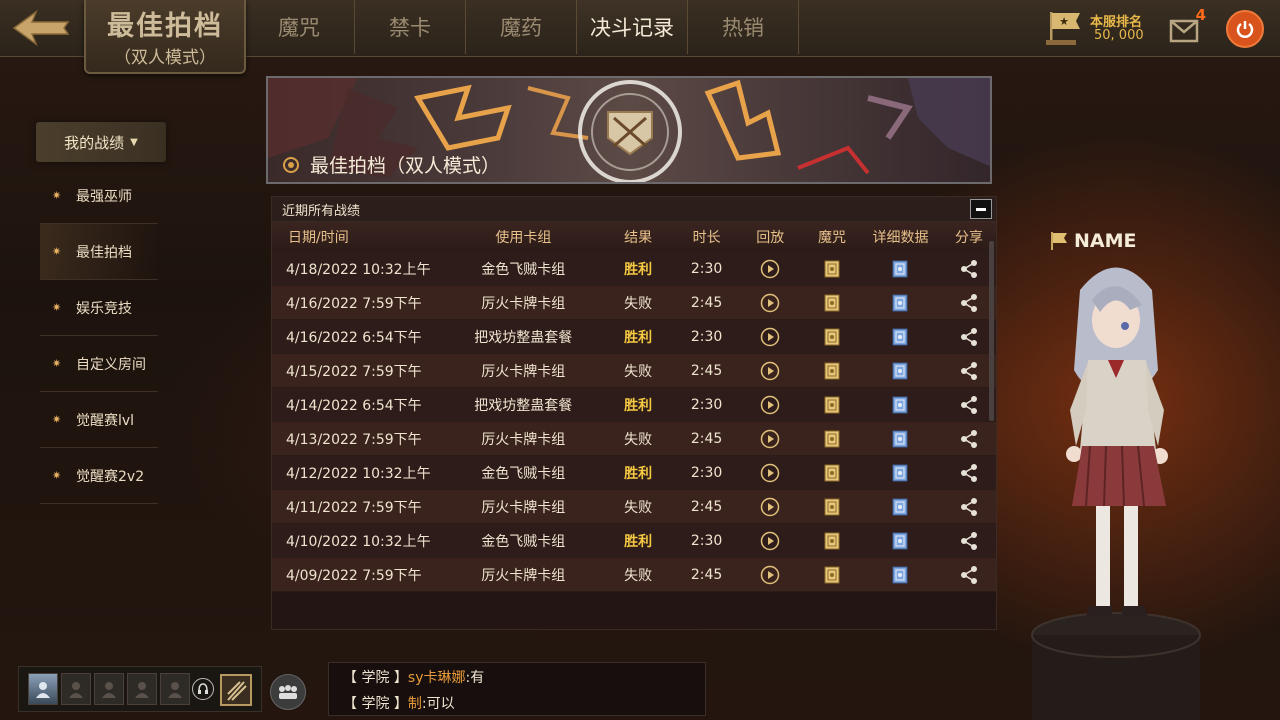 Image resolution: width=1280 pixels, height=720 pixels. I want to click on record-row: 4/18/2022 10:32上午 金色飞贼卡组 胜利 2:30, so click(634, 269).